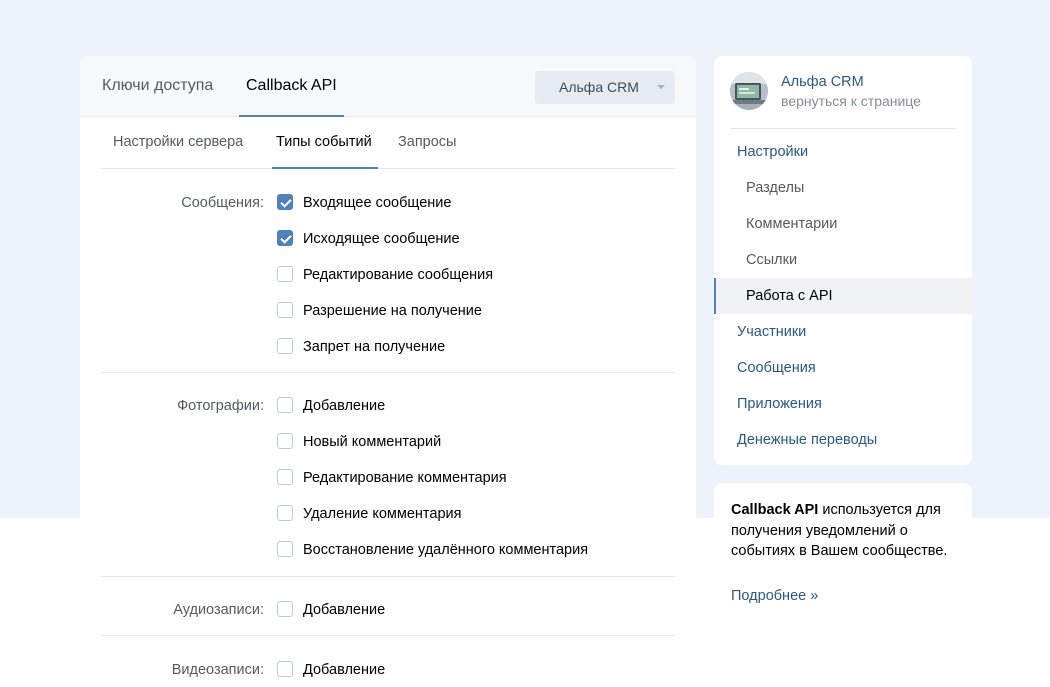 The height and width of the screenshot is (687, 1050). What do you see at coordinates (377, 203) in the screenshot?
I see `checkbox-label: Входящее сообщение` at bounding box center [377, 203].